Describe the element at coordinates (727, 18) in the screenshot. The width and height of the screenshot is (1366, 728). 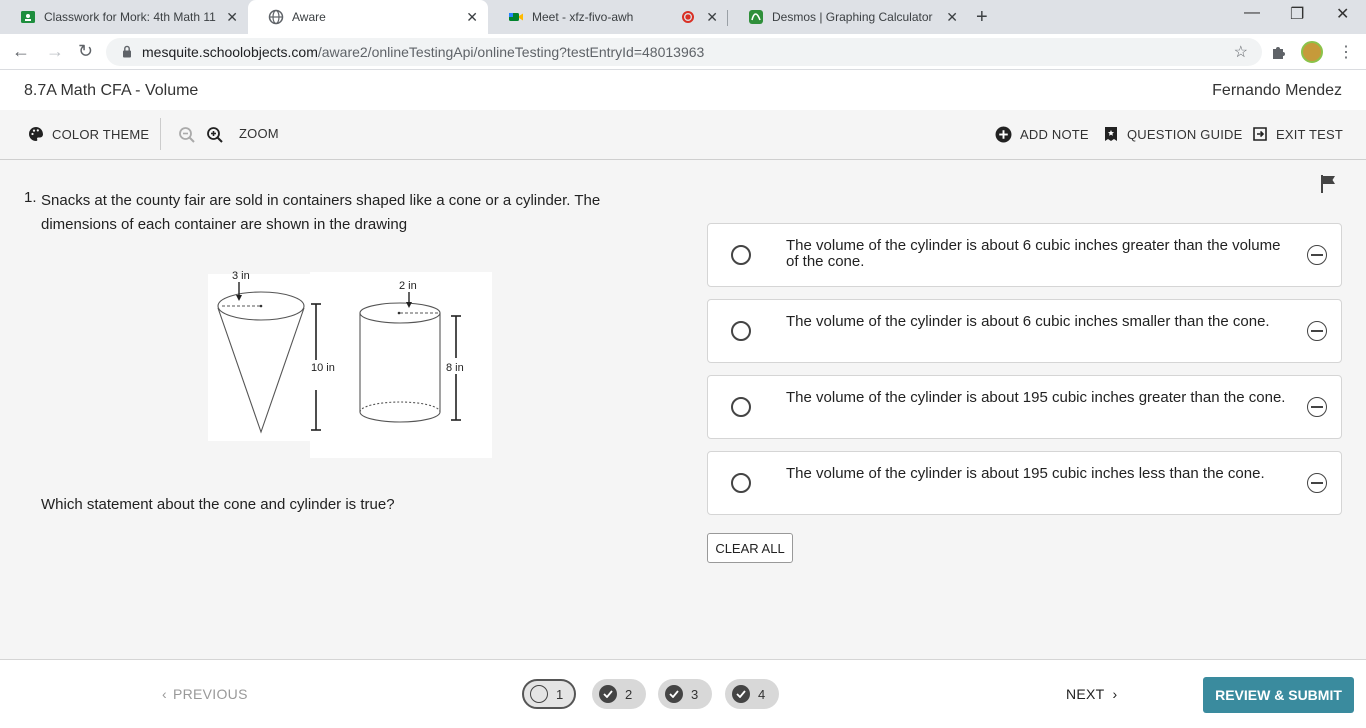
I see `tab-divider` at that location.